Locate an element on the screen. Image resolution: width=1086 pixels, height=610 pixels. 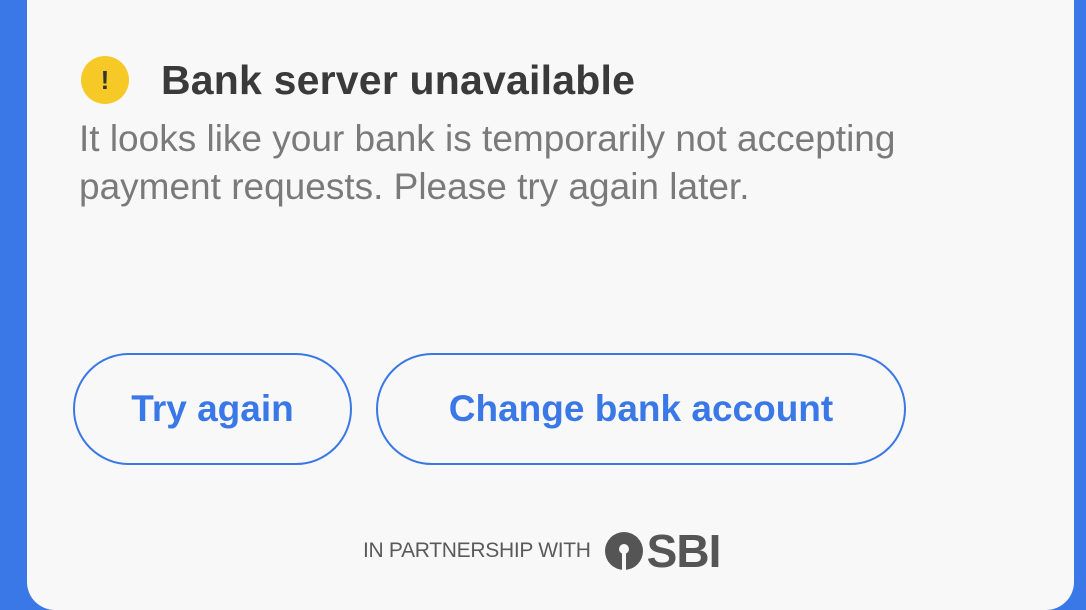
try-again-button: Try again is located at coordinates (212, 409).